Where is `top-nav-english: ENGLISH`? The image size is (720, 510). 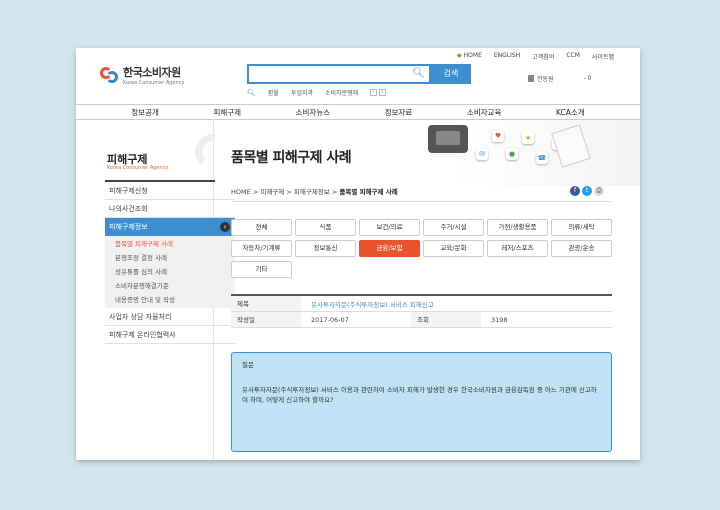
top-nav-english: ENGLISH is located at coordinates (507, 56).